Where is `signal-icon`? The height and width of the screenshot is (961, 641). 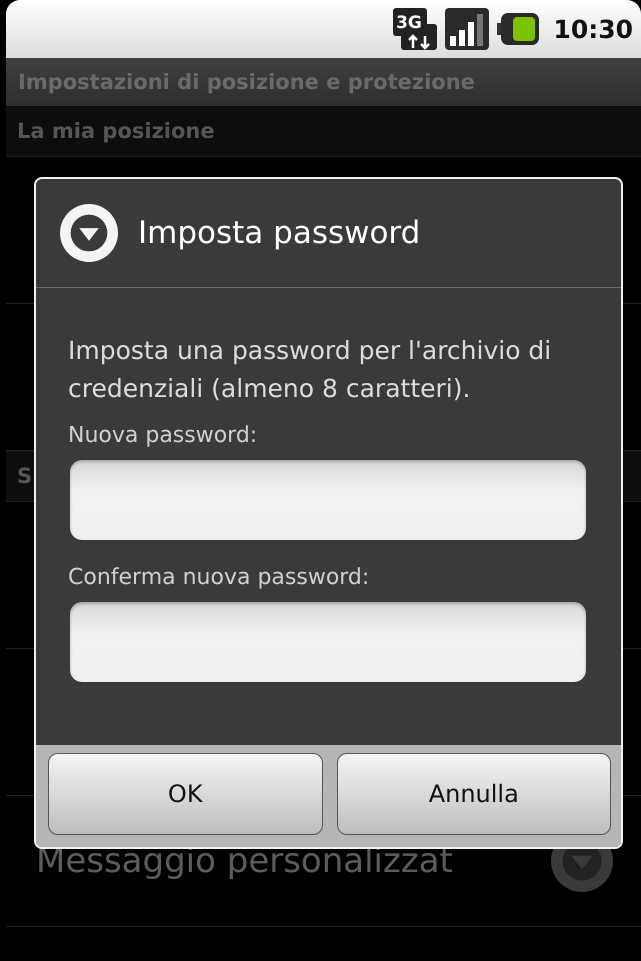
signal-icon is located at coordinates (467, 29).